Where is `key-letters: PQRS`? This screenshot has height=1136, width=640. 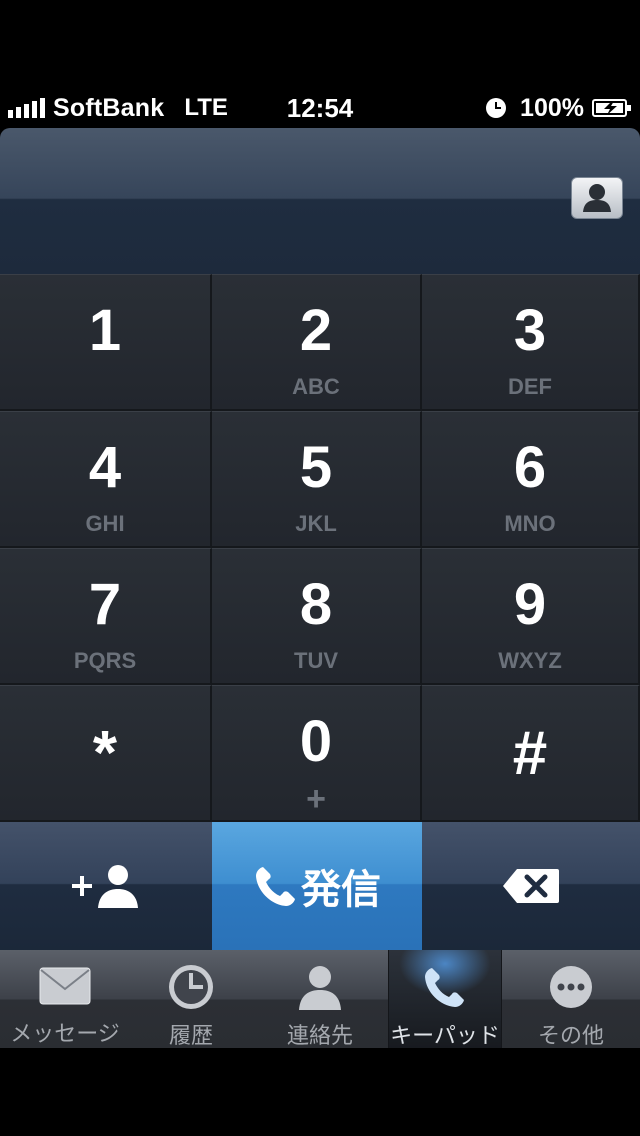 key-letters: PQRS is located at coordinates (105, 660).